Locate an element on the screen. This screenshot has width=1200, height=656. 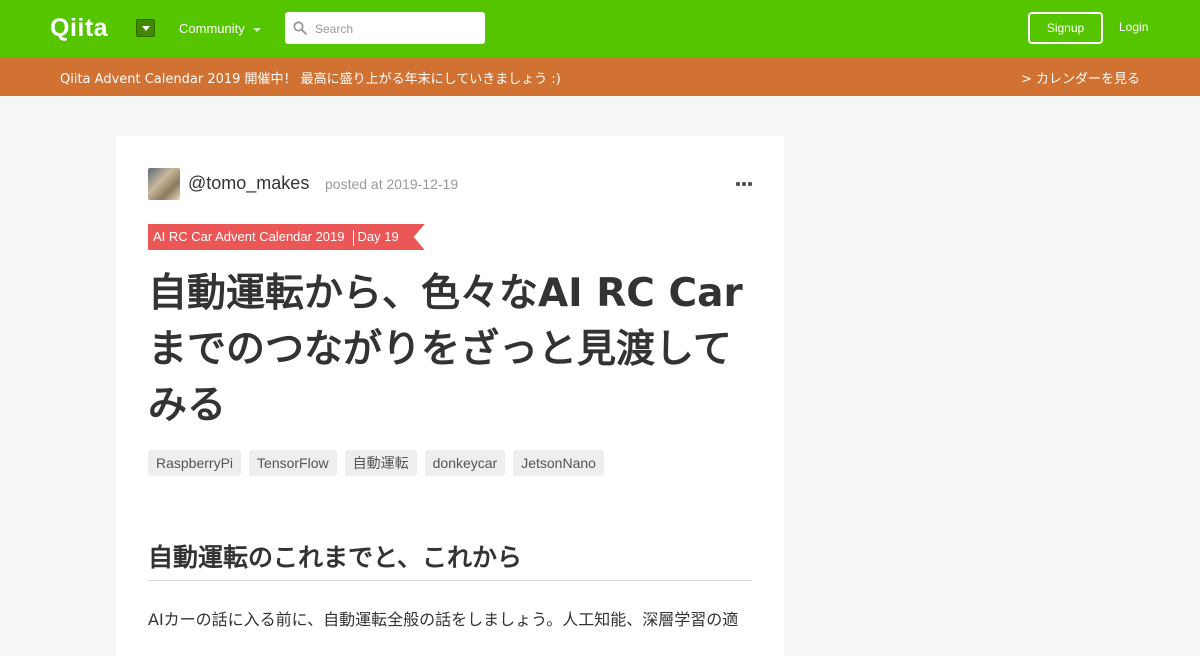
search-icon is located at coordinates (300, 28).